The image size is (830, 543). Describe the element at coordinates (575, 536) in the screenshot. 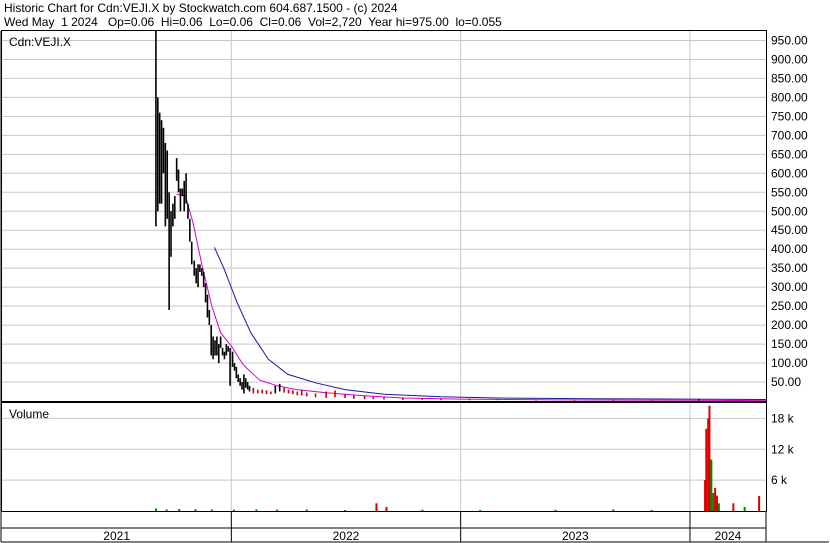

I see `year-tick-label: 2023` at that location.